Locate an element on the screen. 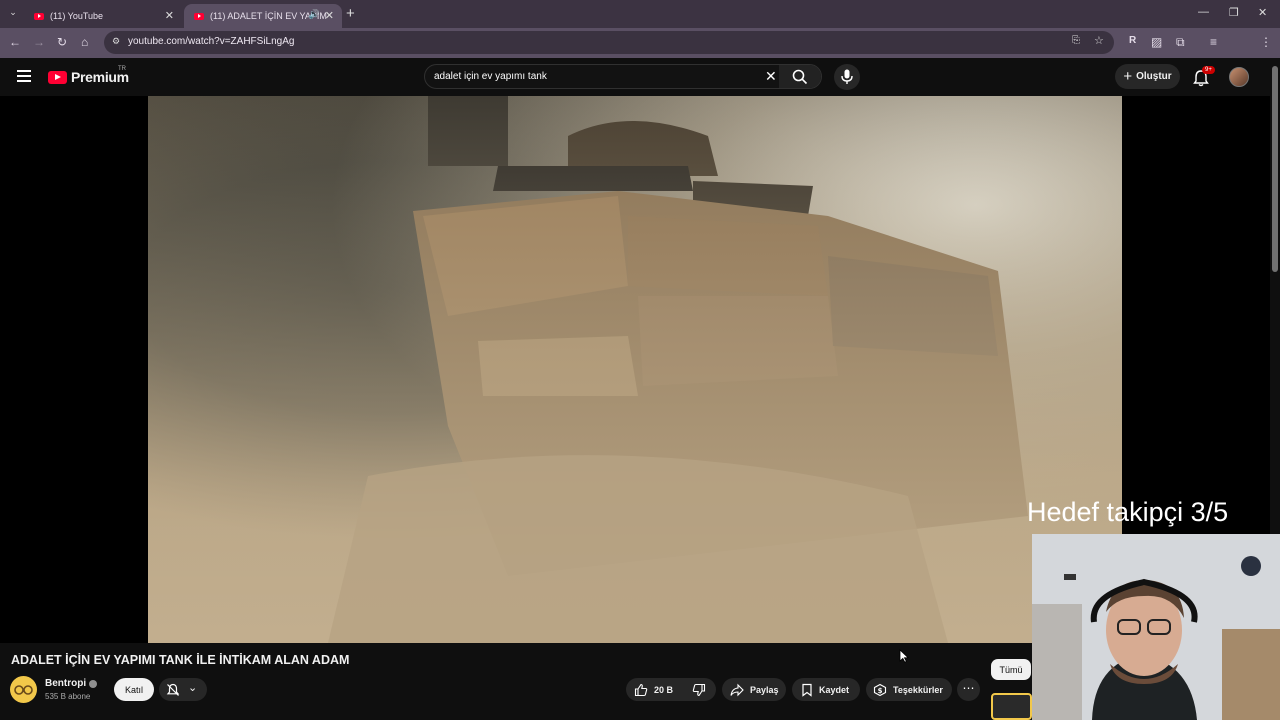 This screenshot has height=720, width=1280. restore-icon: ❐ is located at coordinates (1234, 12).